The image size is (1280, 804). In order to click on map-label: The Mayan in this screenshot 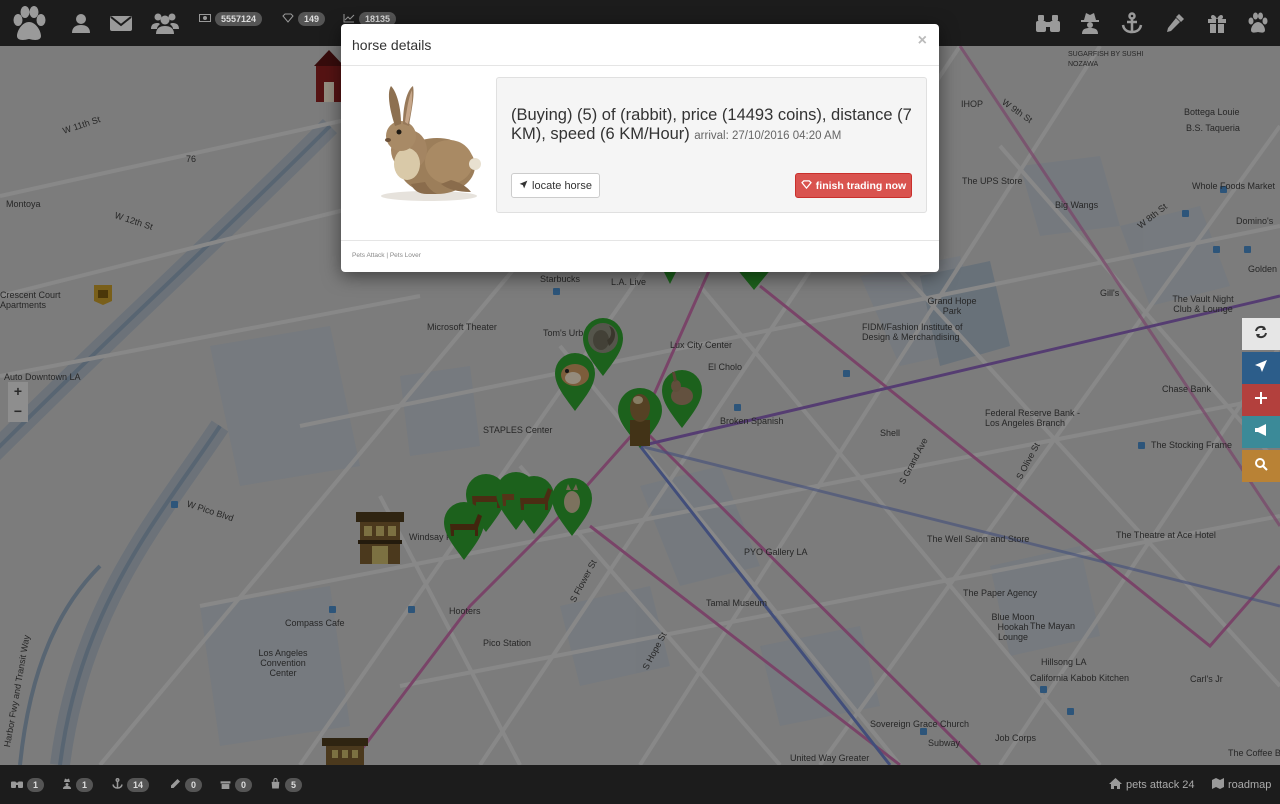, I will do `click(1053, 626)`.